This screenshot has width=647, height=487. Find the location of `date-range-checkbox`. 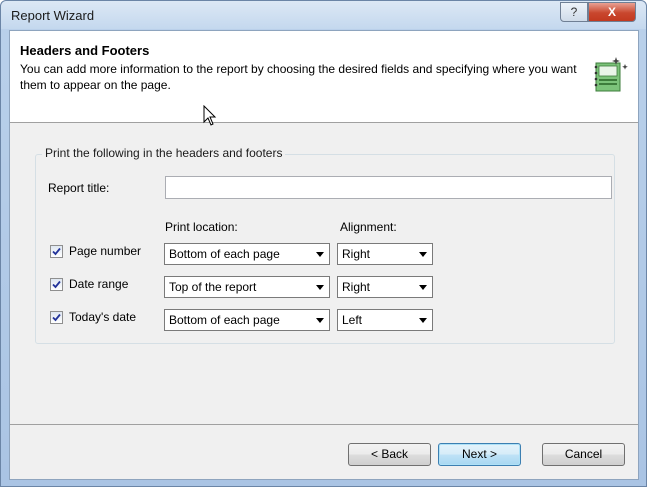

date-range-checkbox is located at coordinates (56, 284).